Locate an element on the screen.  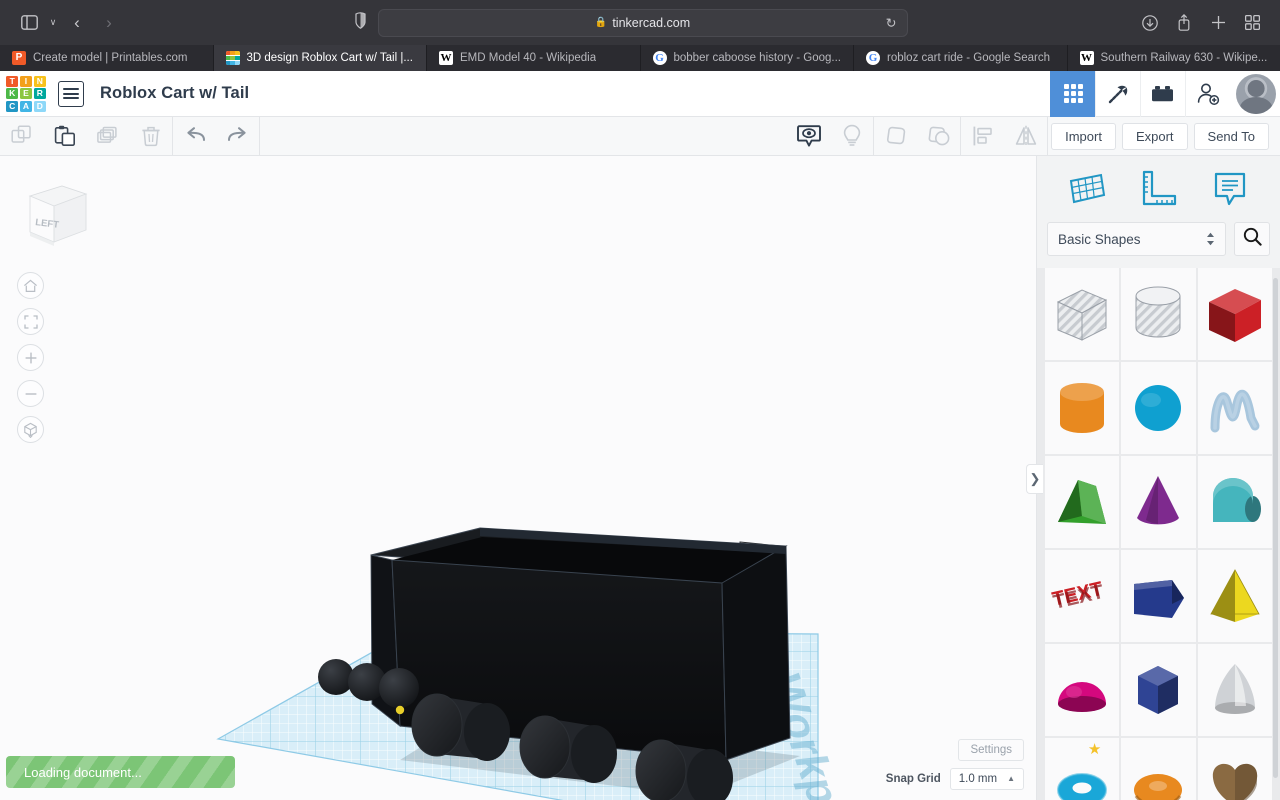
editor-toolbar: Import Export Send To is located at coordinates (640, 136).